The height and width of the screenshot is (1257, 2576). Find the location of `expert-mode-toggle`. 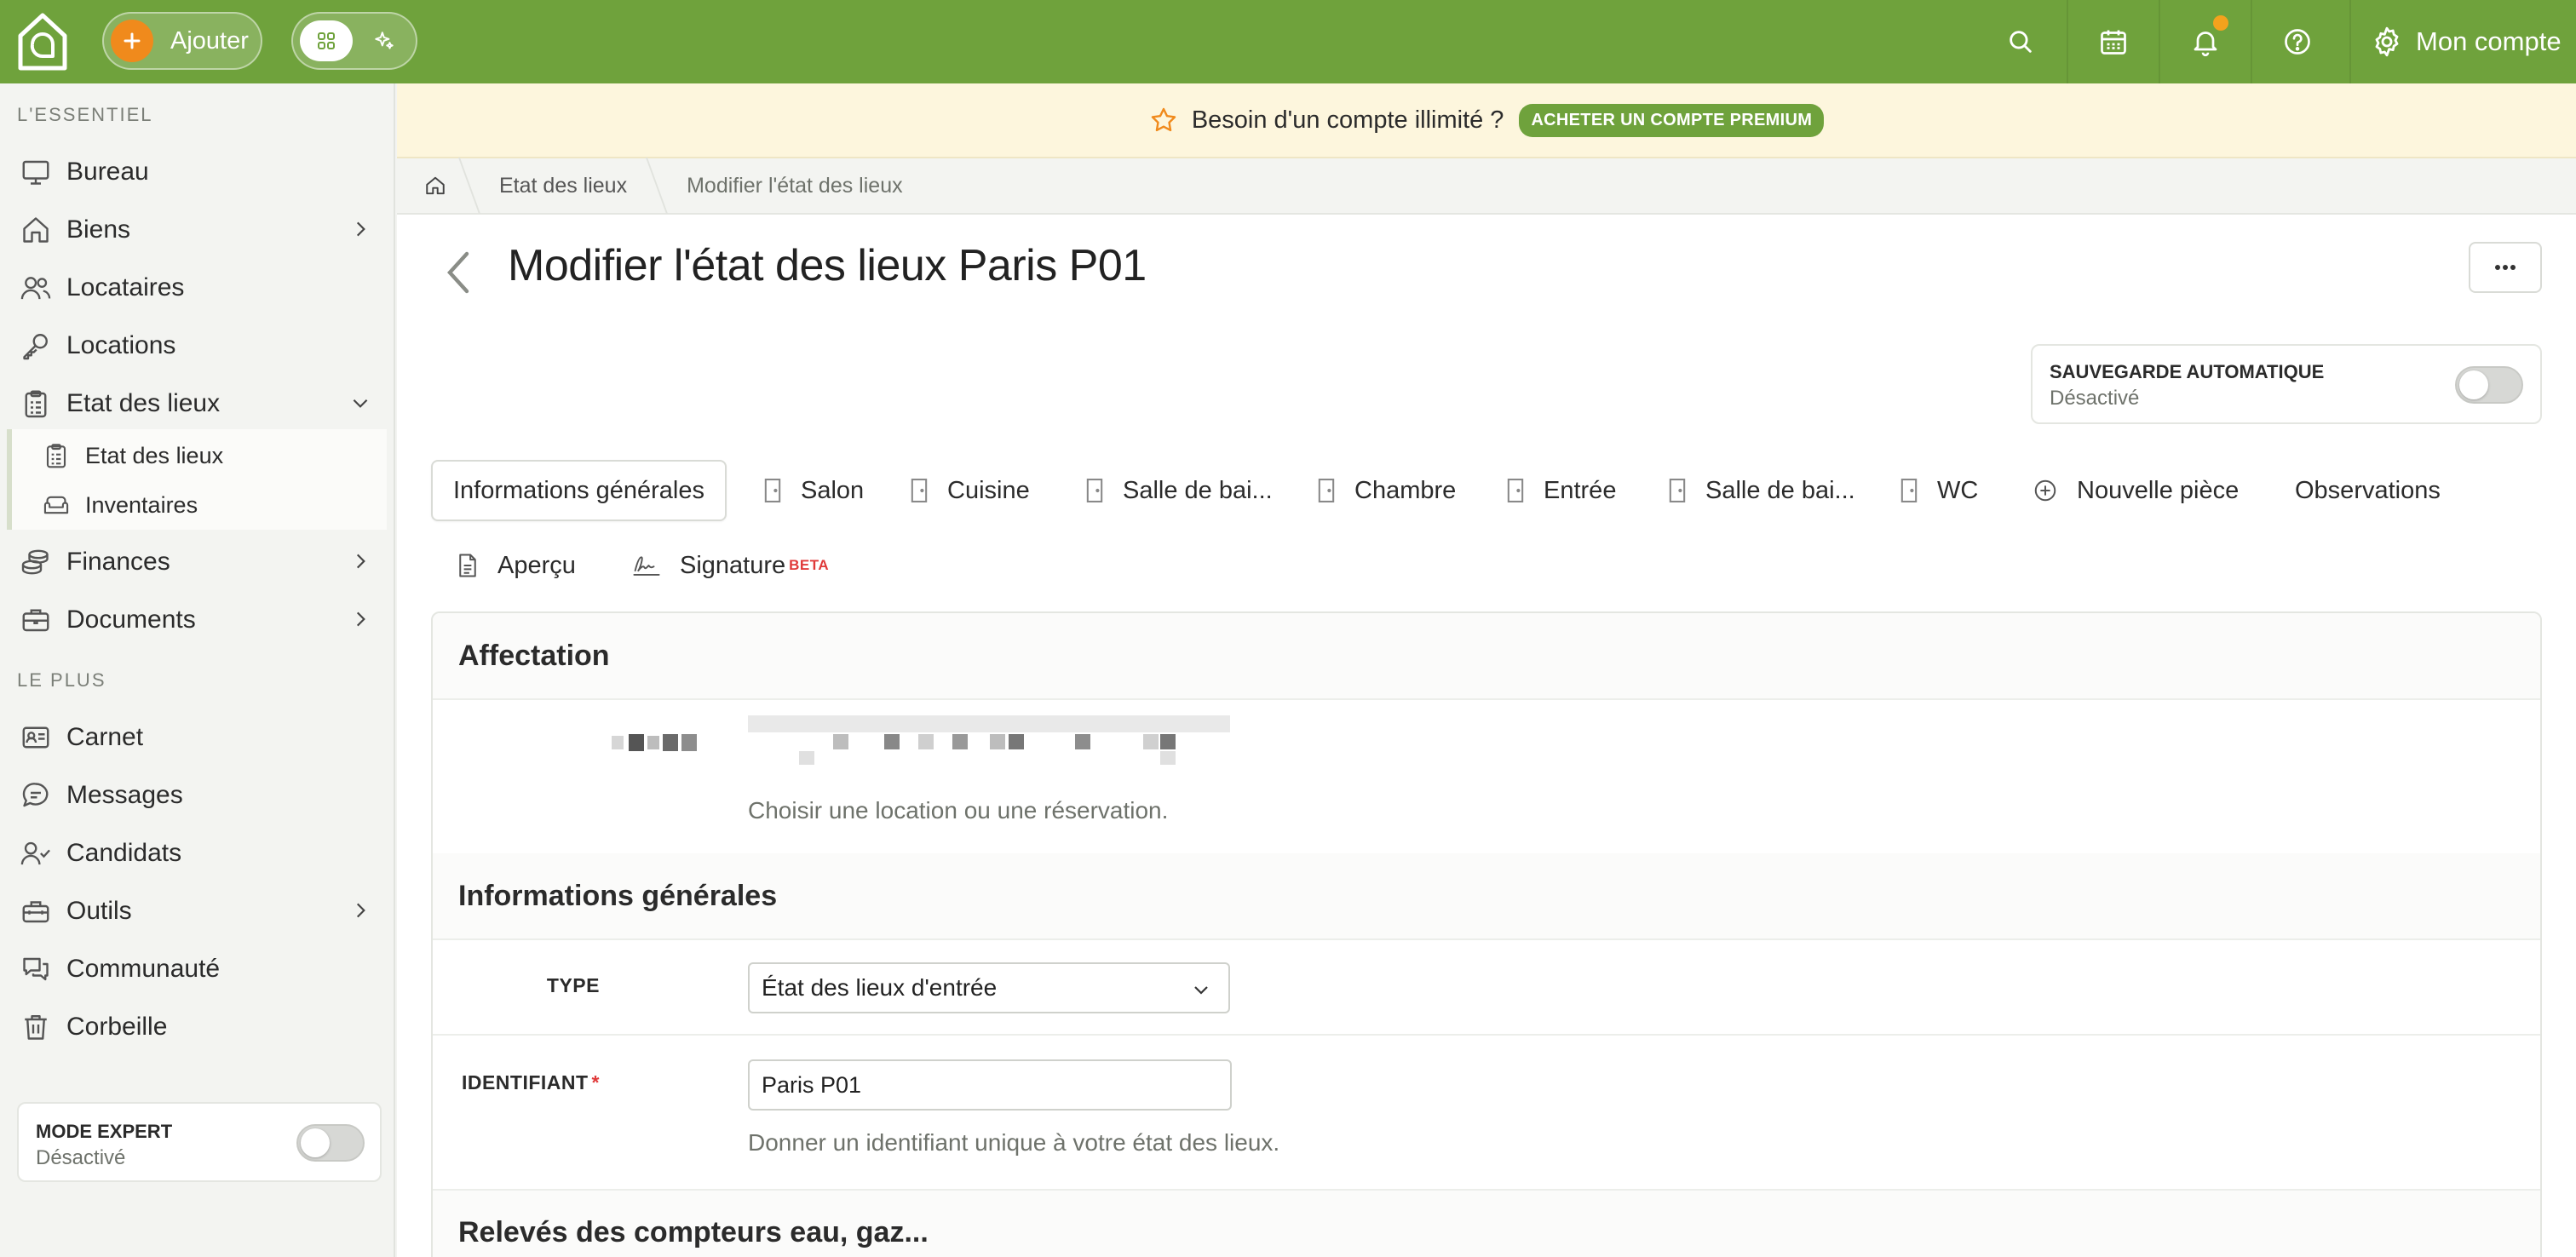

expert-mode-toggle is located at coordinates (331, 1143).